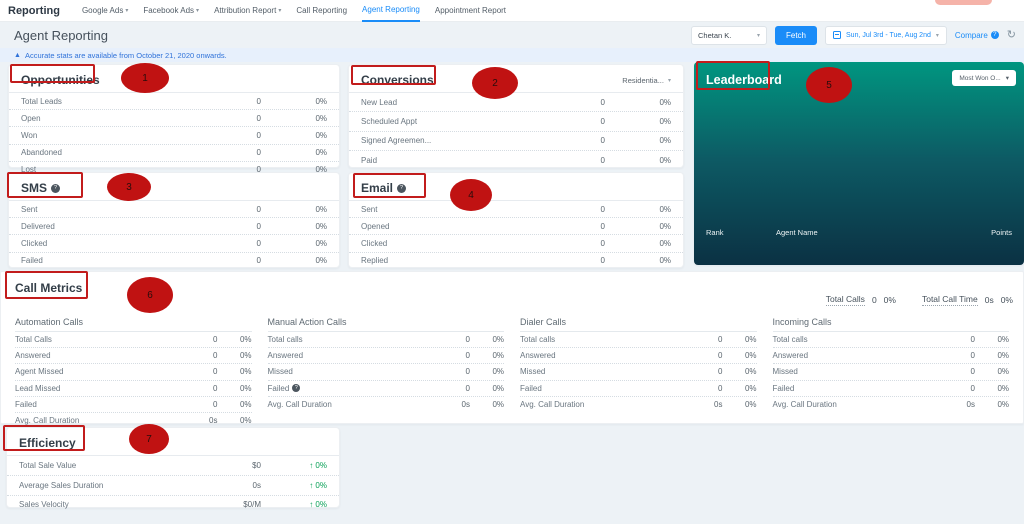 The image size is (1024, 524). I want to click on total-calls-value: 0, so click(874, 300).